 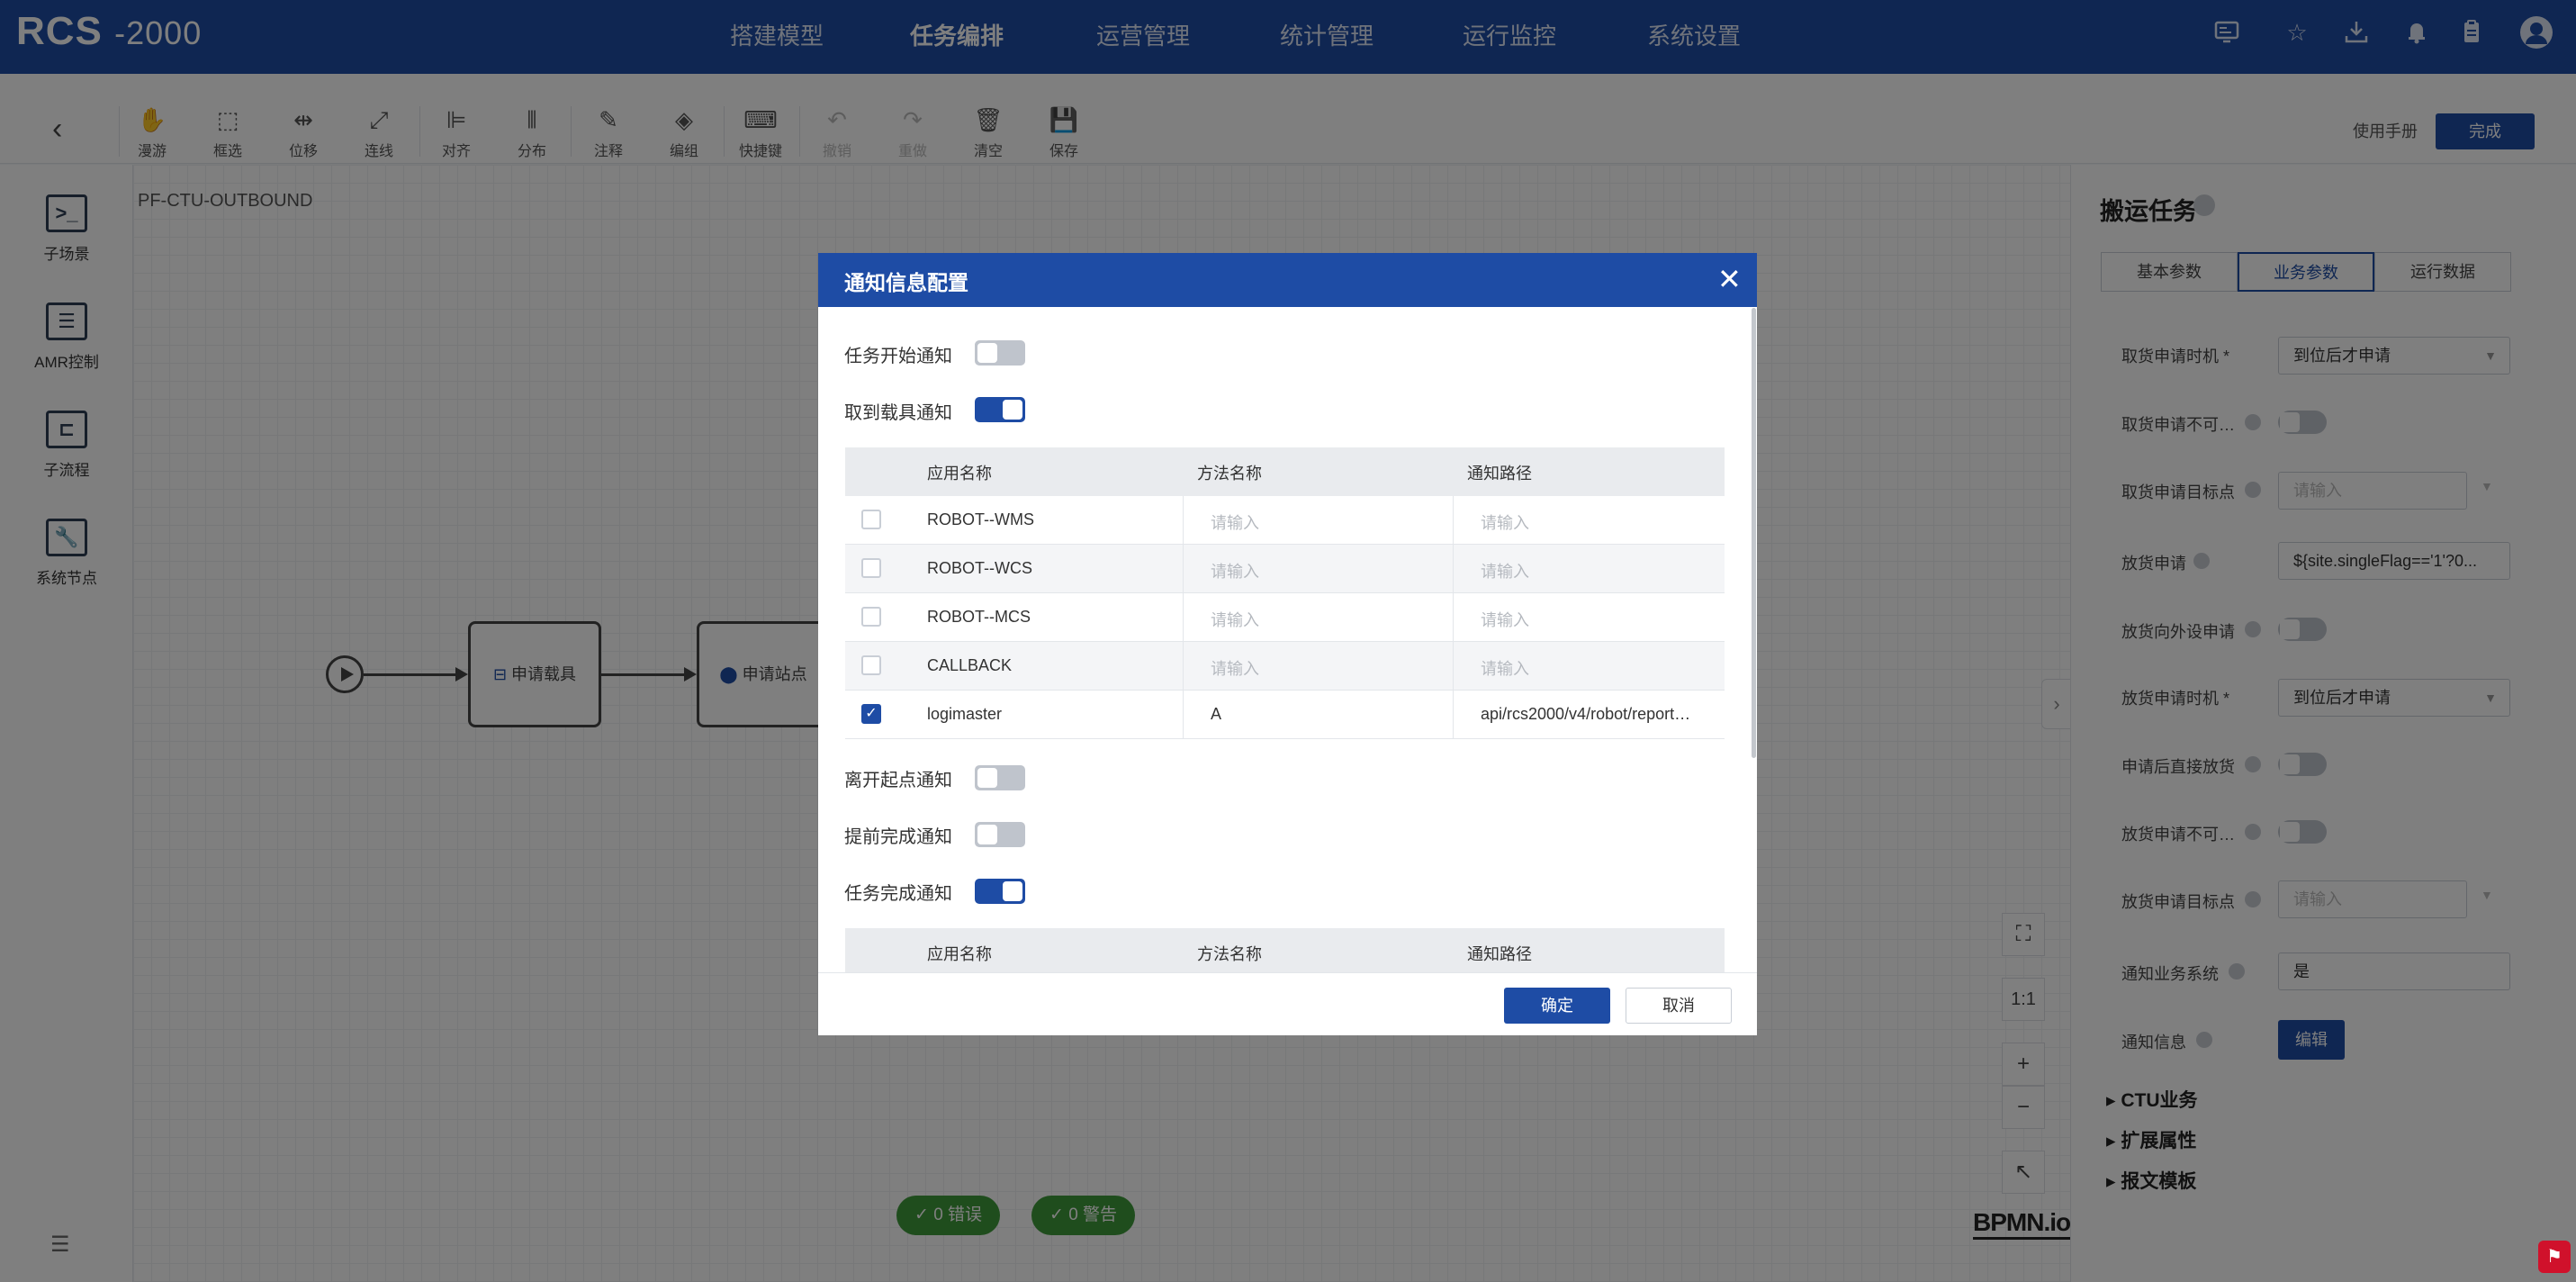 What do you see at coordinates (970, 665) in the screenshot?
I see `app-name-cell: CALLBACK` at bounding box center [970, 665].